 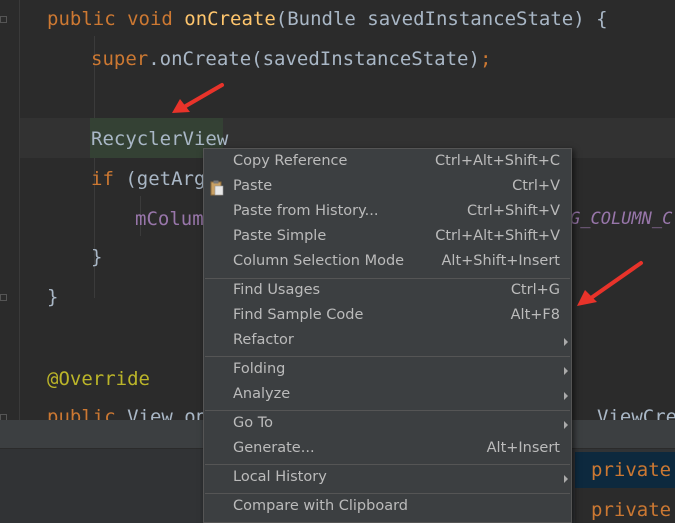 I want to click on menu-item-shortcut: Alt+Insert, so click(x=523, y=448).